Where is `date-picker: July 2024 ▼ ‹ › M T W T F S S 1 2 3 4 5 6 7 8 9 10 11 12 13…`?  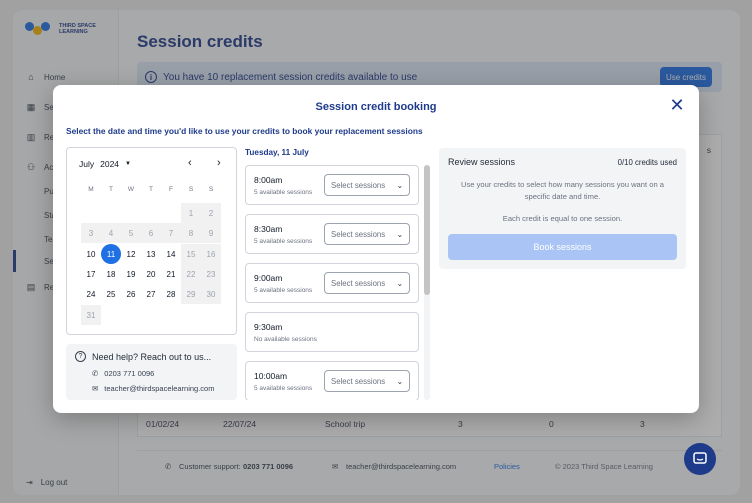 date-picker: July 2024 ▼ ‹ › M T W T F S S 1 2 3 4 5 6 7 8 9 10 11 12 13… is located at coordinates (151, 241).